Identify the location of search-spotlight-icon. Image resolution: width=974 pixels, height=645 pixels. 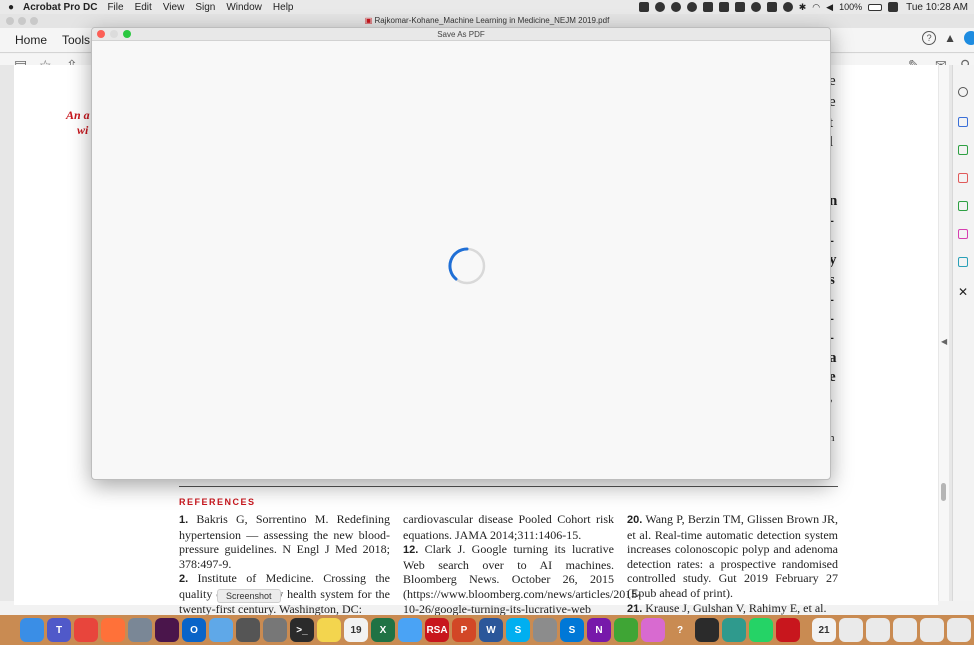
(755, 7).